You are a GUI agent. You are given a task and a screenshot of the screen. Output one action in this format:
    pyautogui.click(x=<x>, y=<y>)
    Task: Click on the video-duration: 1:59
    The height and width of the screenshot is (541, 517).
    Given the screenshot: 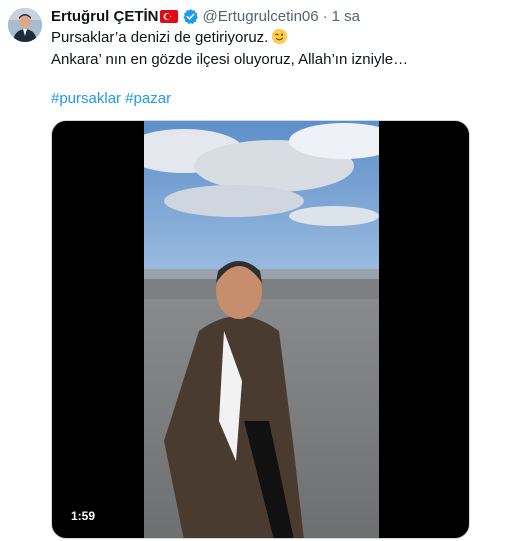 What is the action you would take?
    pyautogui.click(x=83, y=516)
    